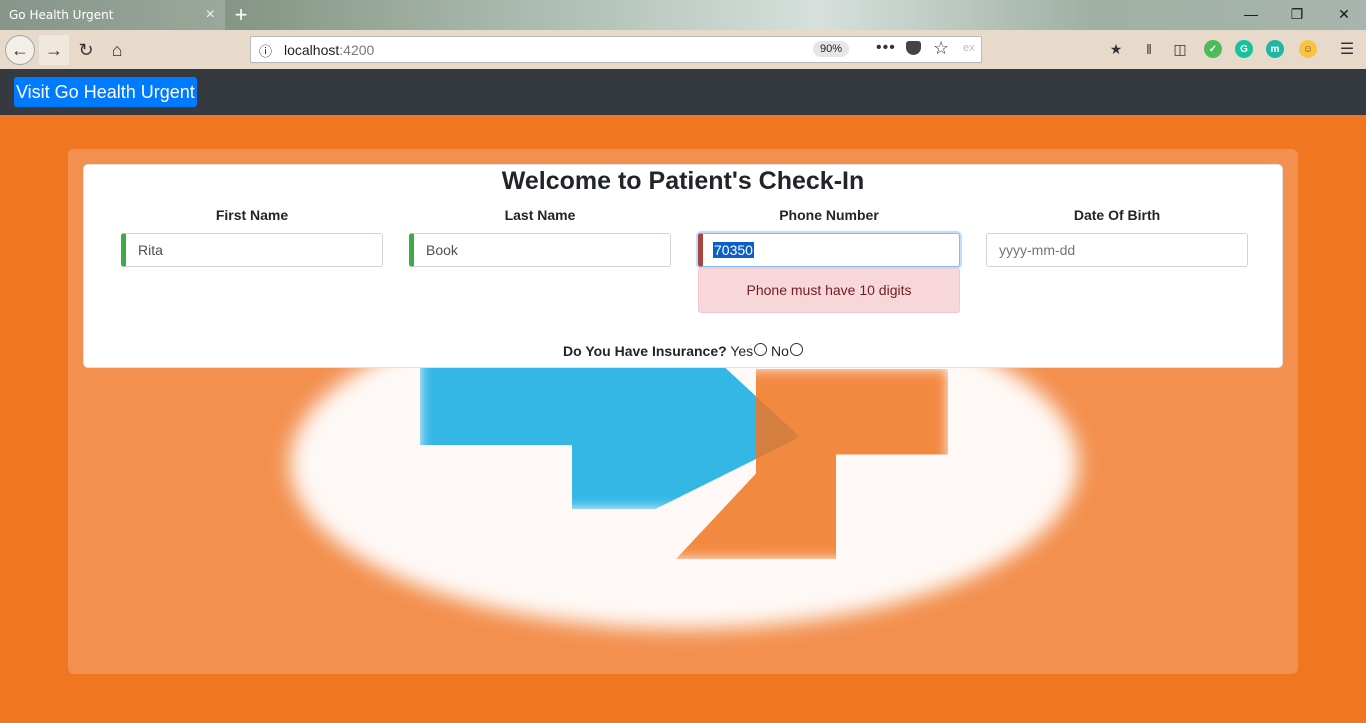 The image size is (1366, 723). What do you see at coordinates (829, 250) in the screenshot?
I see `phone-input: 70350` at bounding box center [829, 250].